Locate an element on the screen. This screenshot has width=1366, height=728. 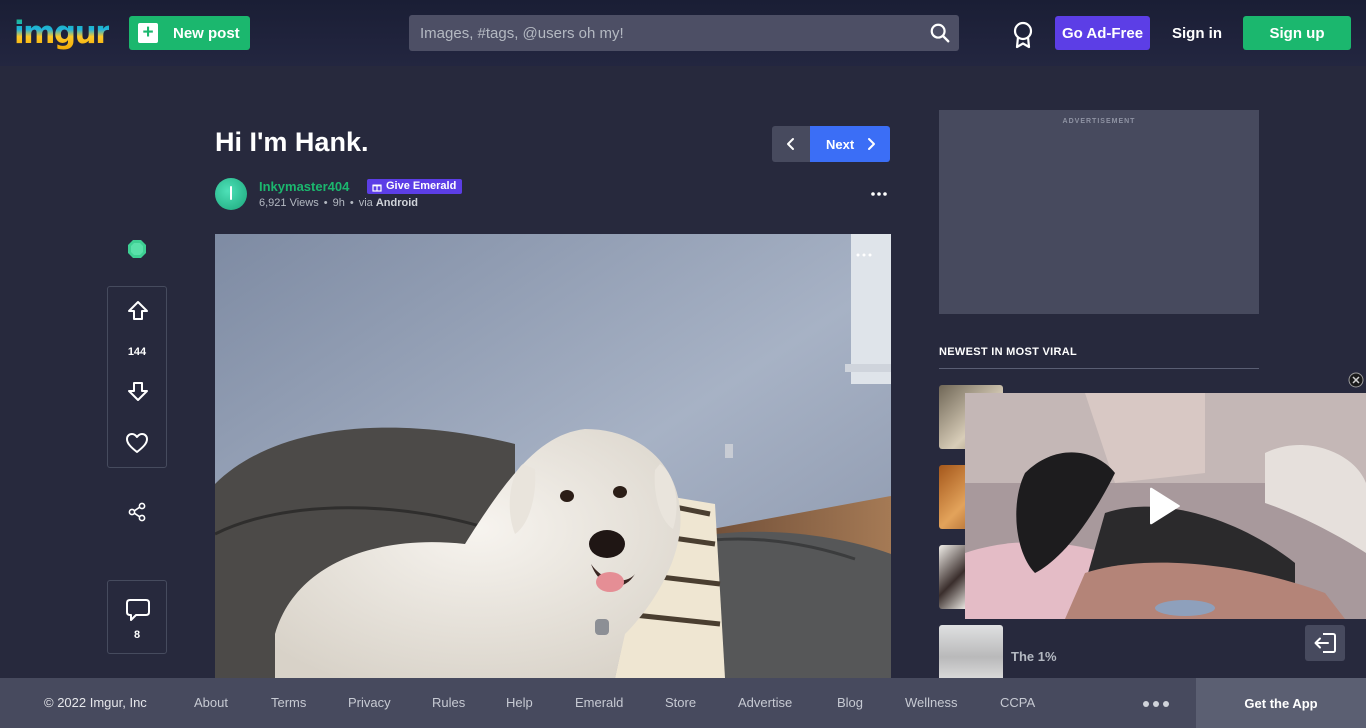
footer-link-advertise: Advertise is located at coordinates (765, 702).